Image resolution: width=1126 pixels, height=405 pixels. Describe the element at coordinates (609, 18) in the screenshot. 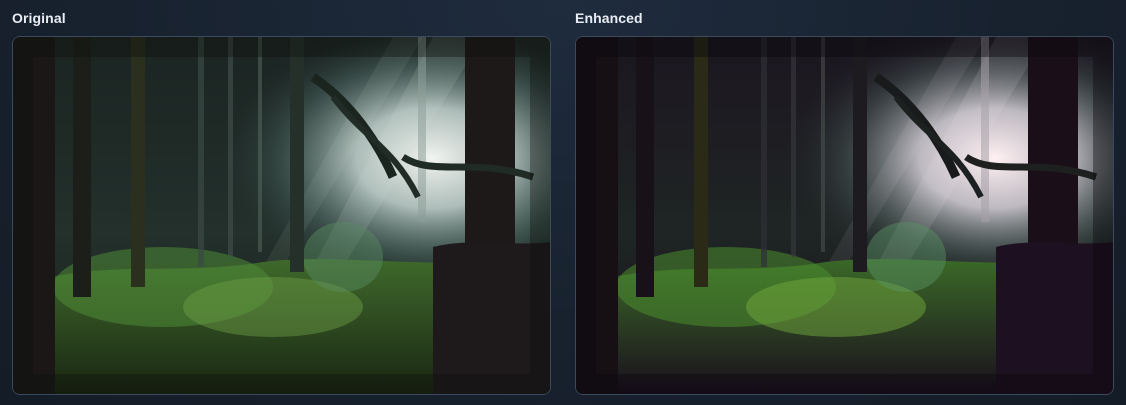

I see `enhanced-label: Enhanced` at that location.